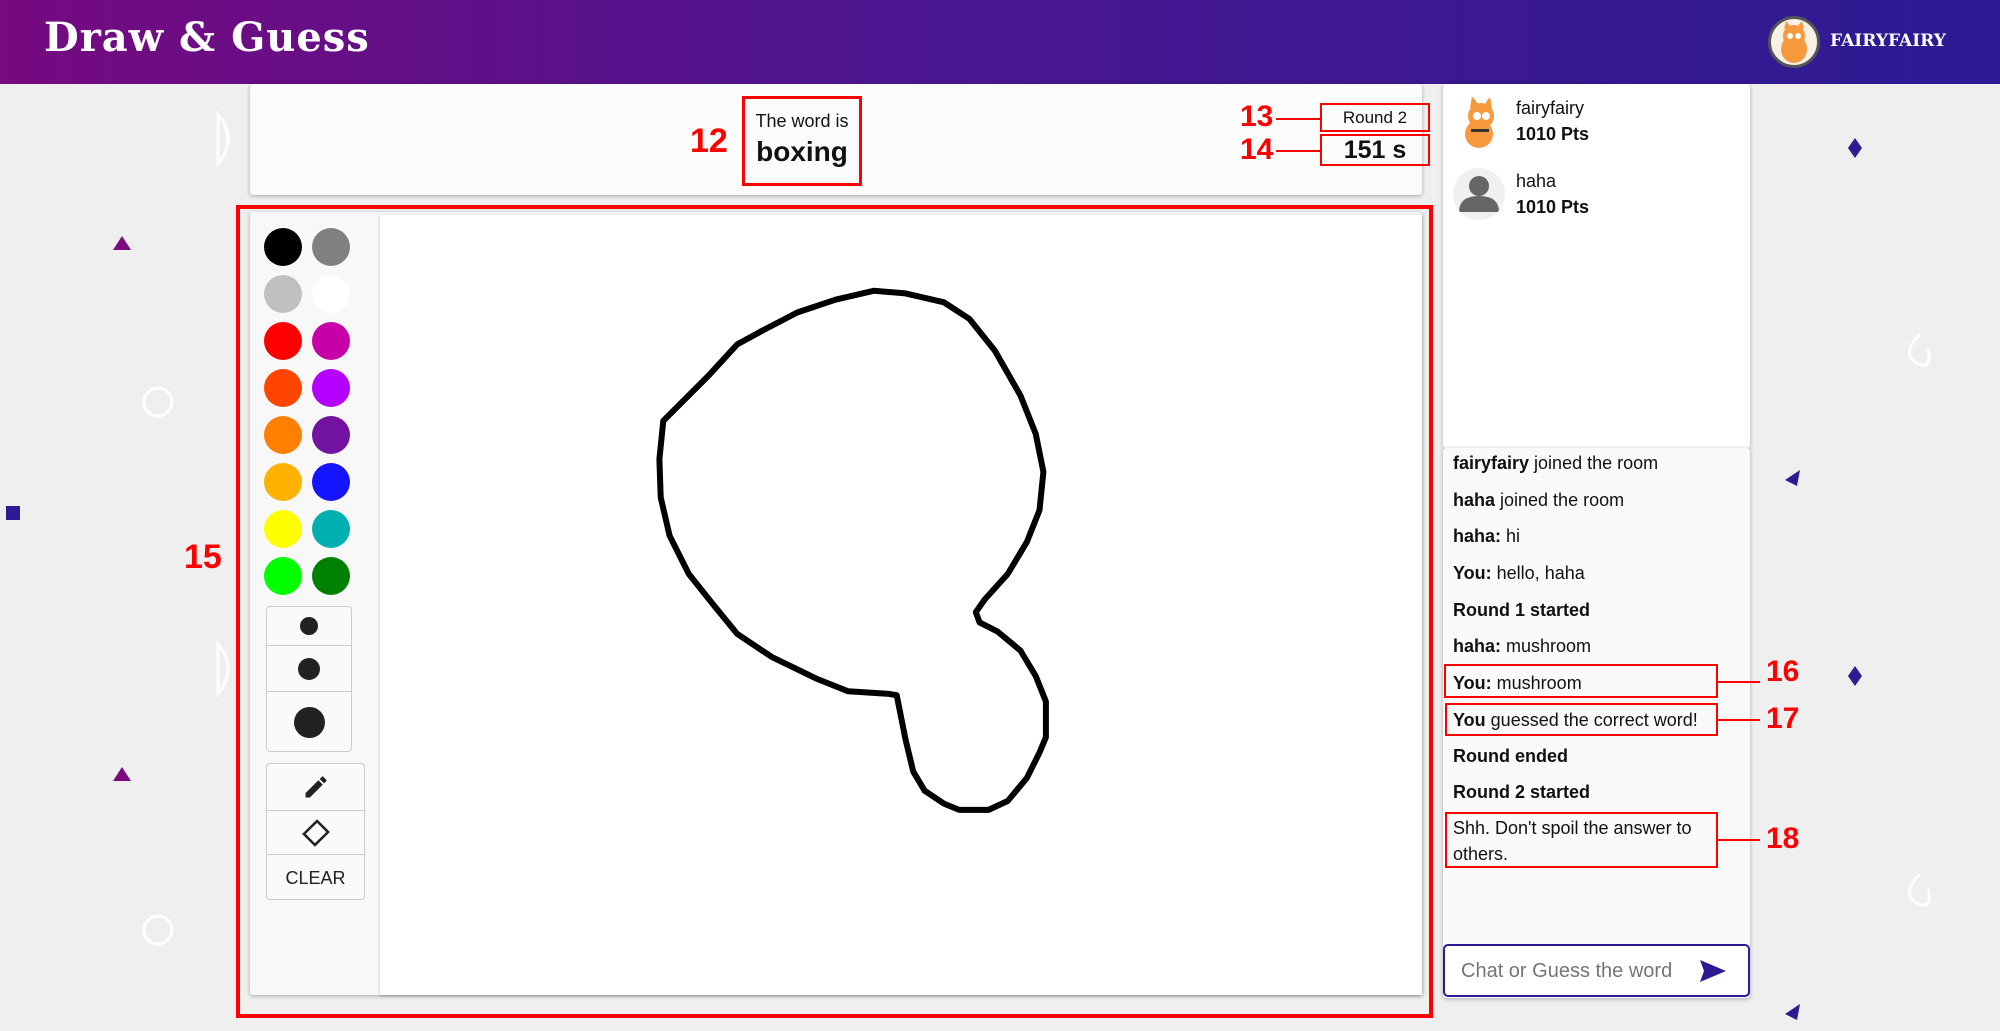  Describe the element at coordinates (852, 550) in the screenshot. I see `drawing-stroke` at that location.